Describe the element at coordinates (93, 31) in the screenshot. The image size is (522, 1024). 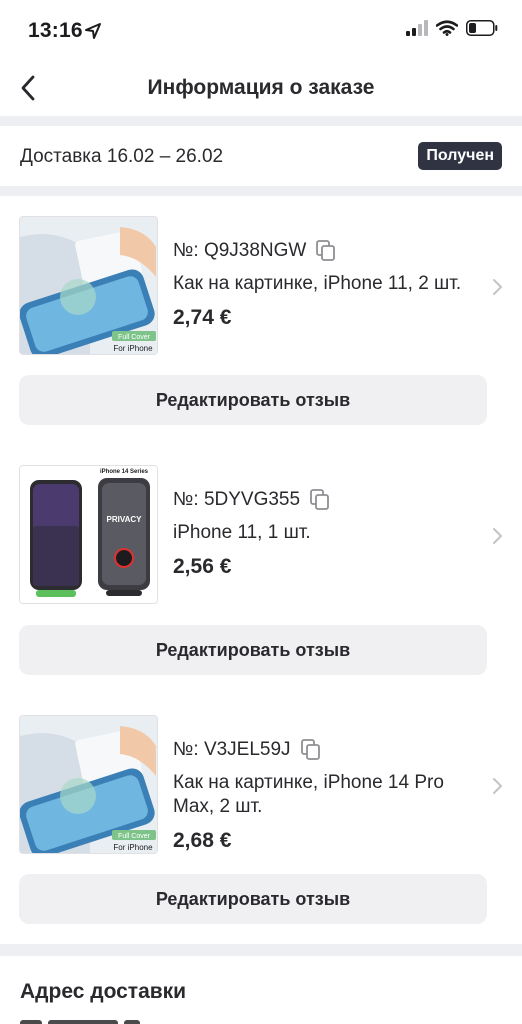
I see `location-arrow-icon` at that location.